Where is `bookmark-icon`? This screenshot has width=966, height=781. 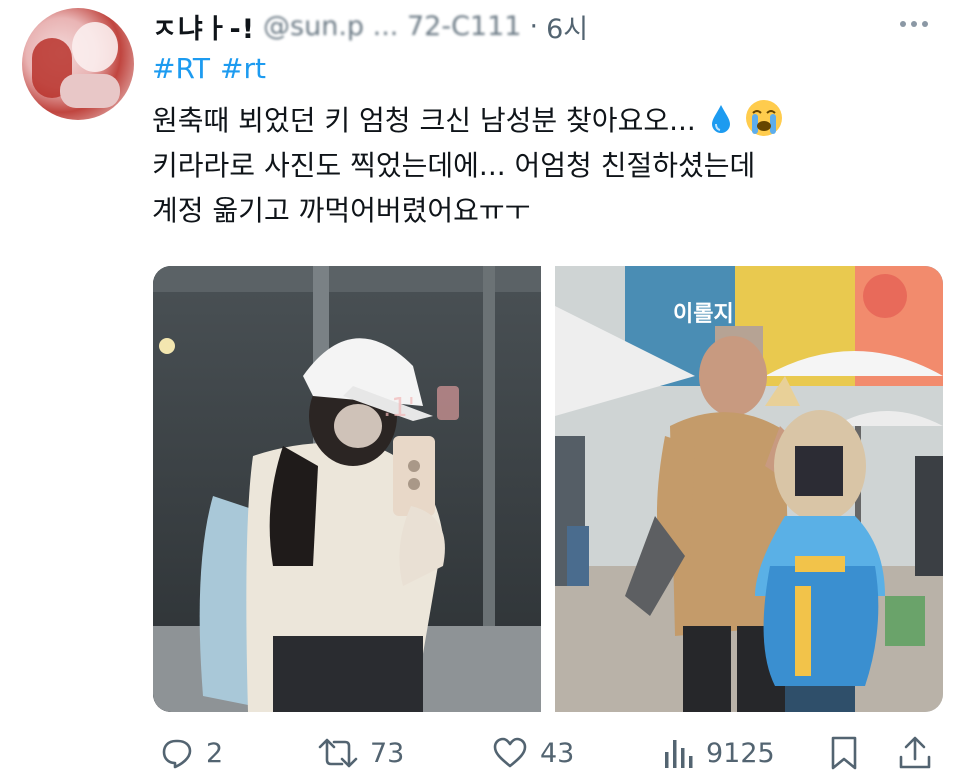
bookmark-icon is located at coordinates (844, 753).